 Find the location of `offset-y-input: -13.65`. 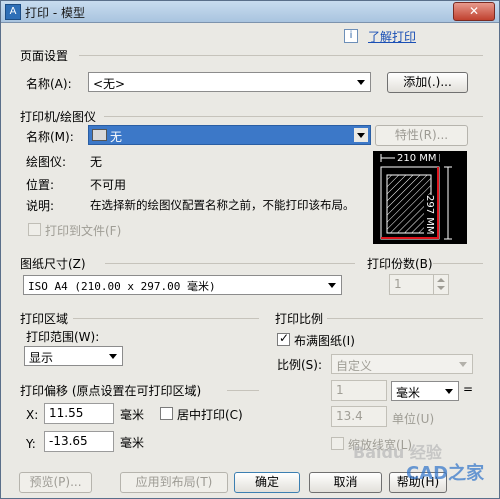

offset-y-input: -13.65 is located at coordinates (79, 441).